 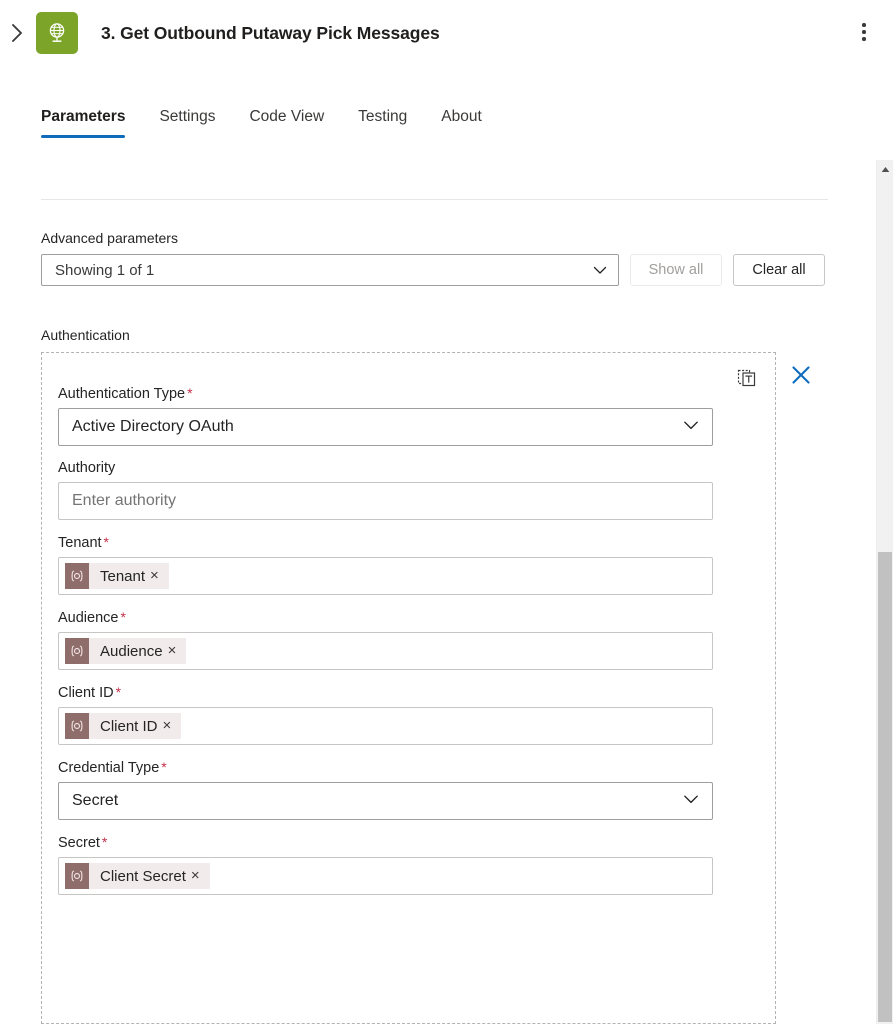 I want to click on field-label: Secret *, so click(x=393, y=842).